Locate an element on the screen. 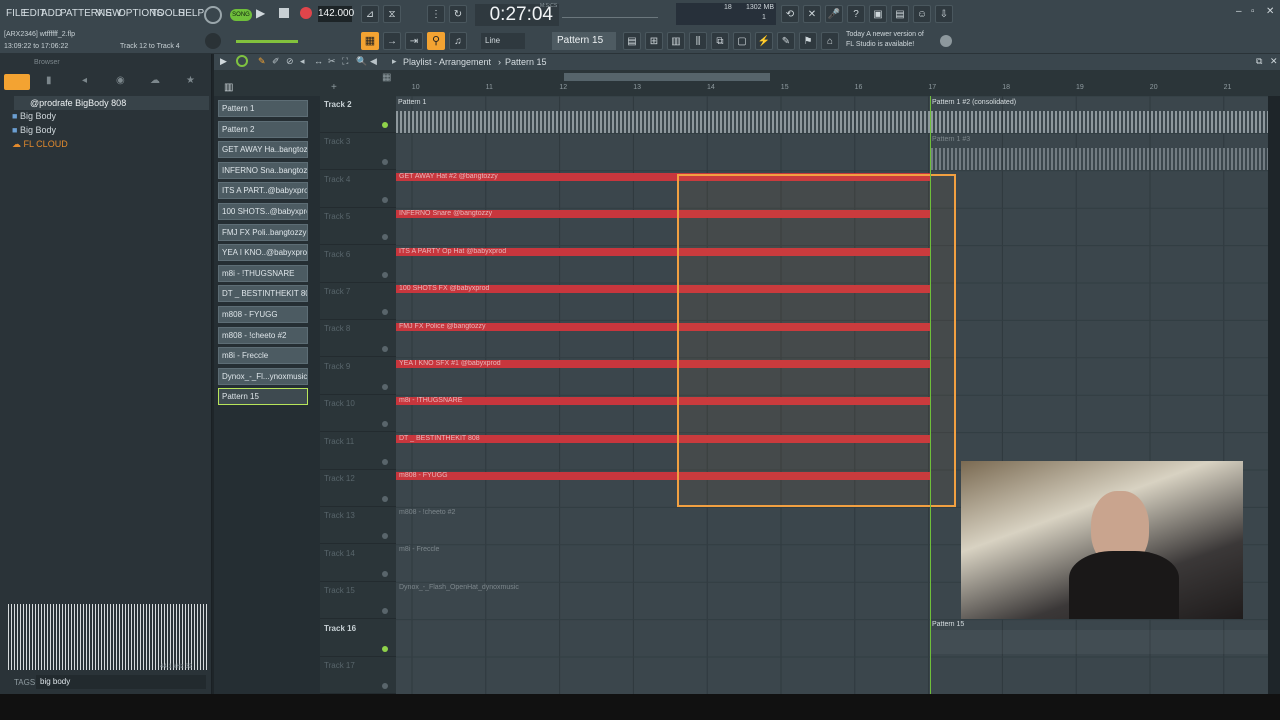  plugin-icon: ▤ is located at coordinates (900, 14).